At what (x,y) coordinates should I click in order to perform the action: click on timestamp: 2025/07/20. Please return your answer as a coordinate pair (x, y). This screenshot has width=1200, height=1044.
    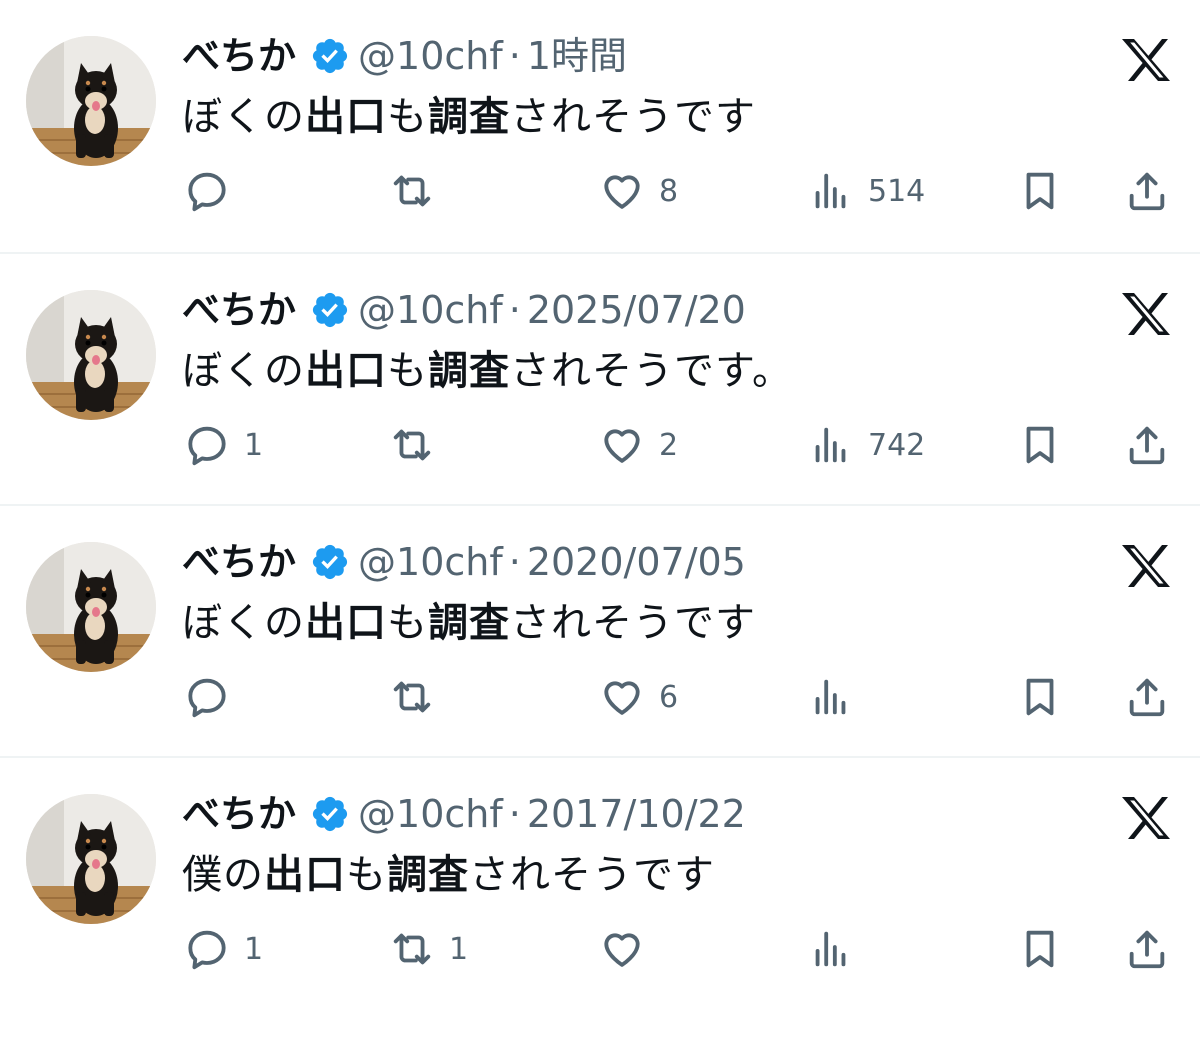
    Looking at the image, I should click on (636, 310).